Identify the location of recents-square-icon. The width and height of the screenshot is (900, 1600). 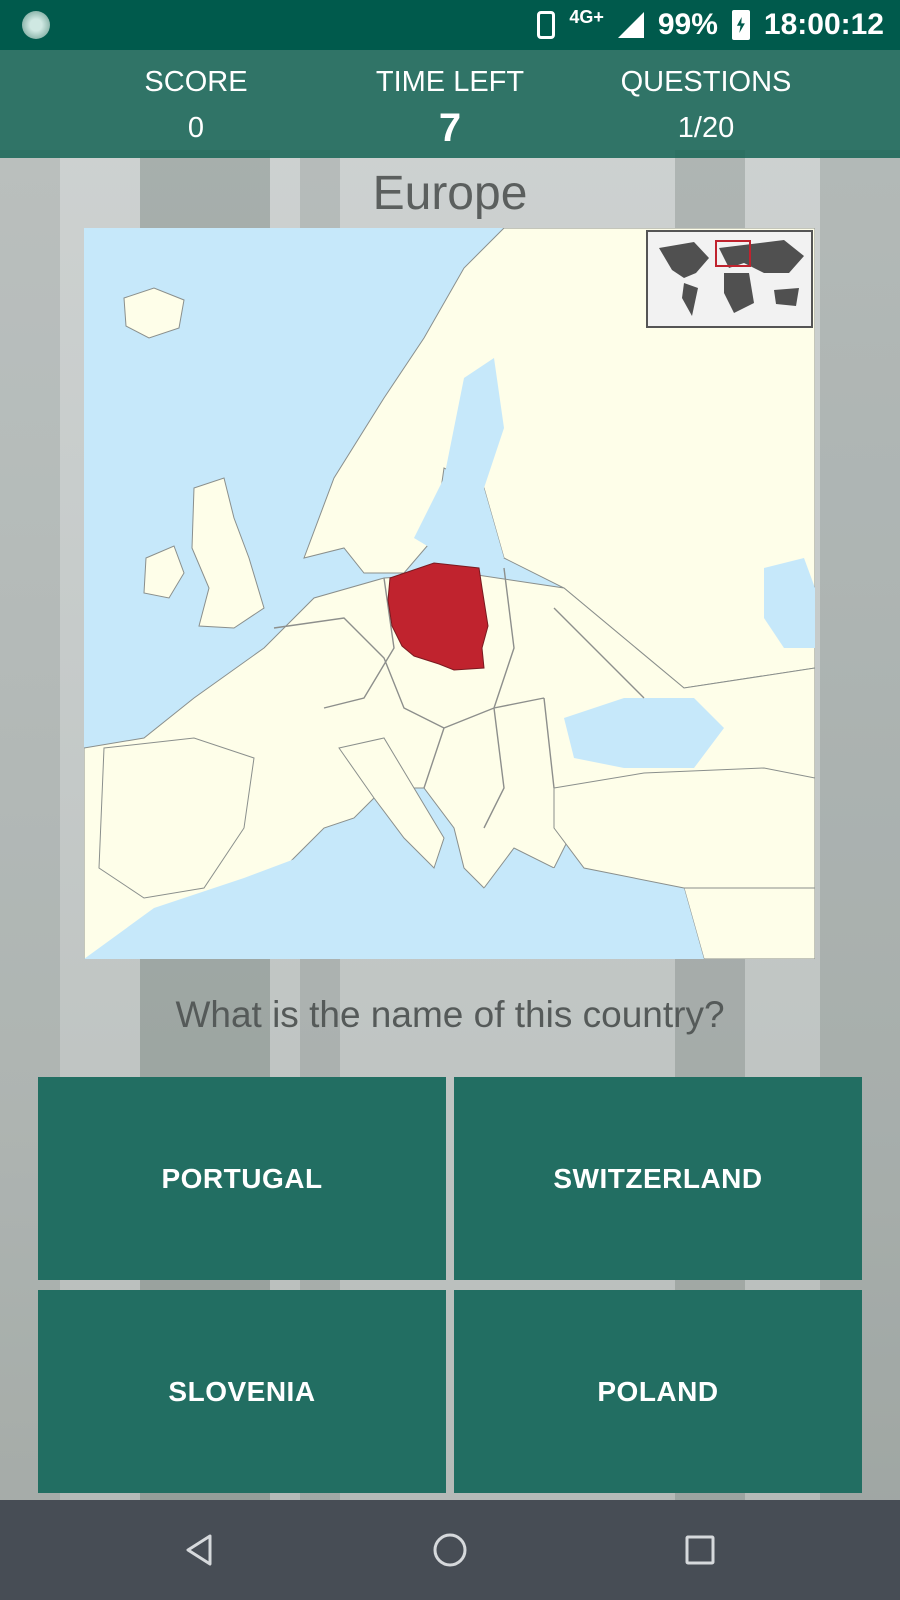
(700, 1550).